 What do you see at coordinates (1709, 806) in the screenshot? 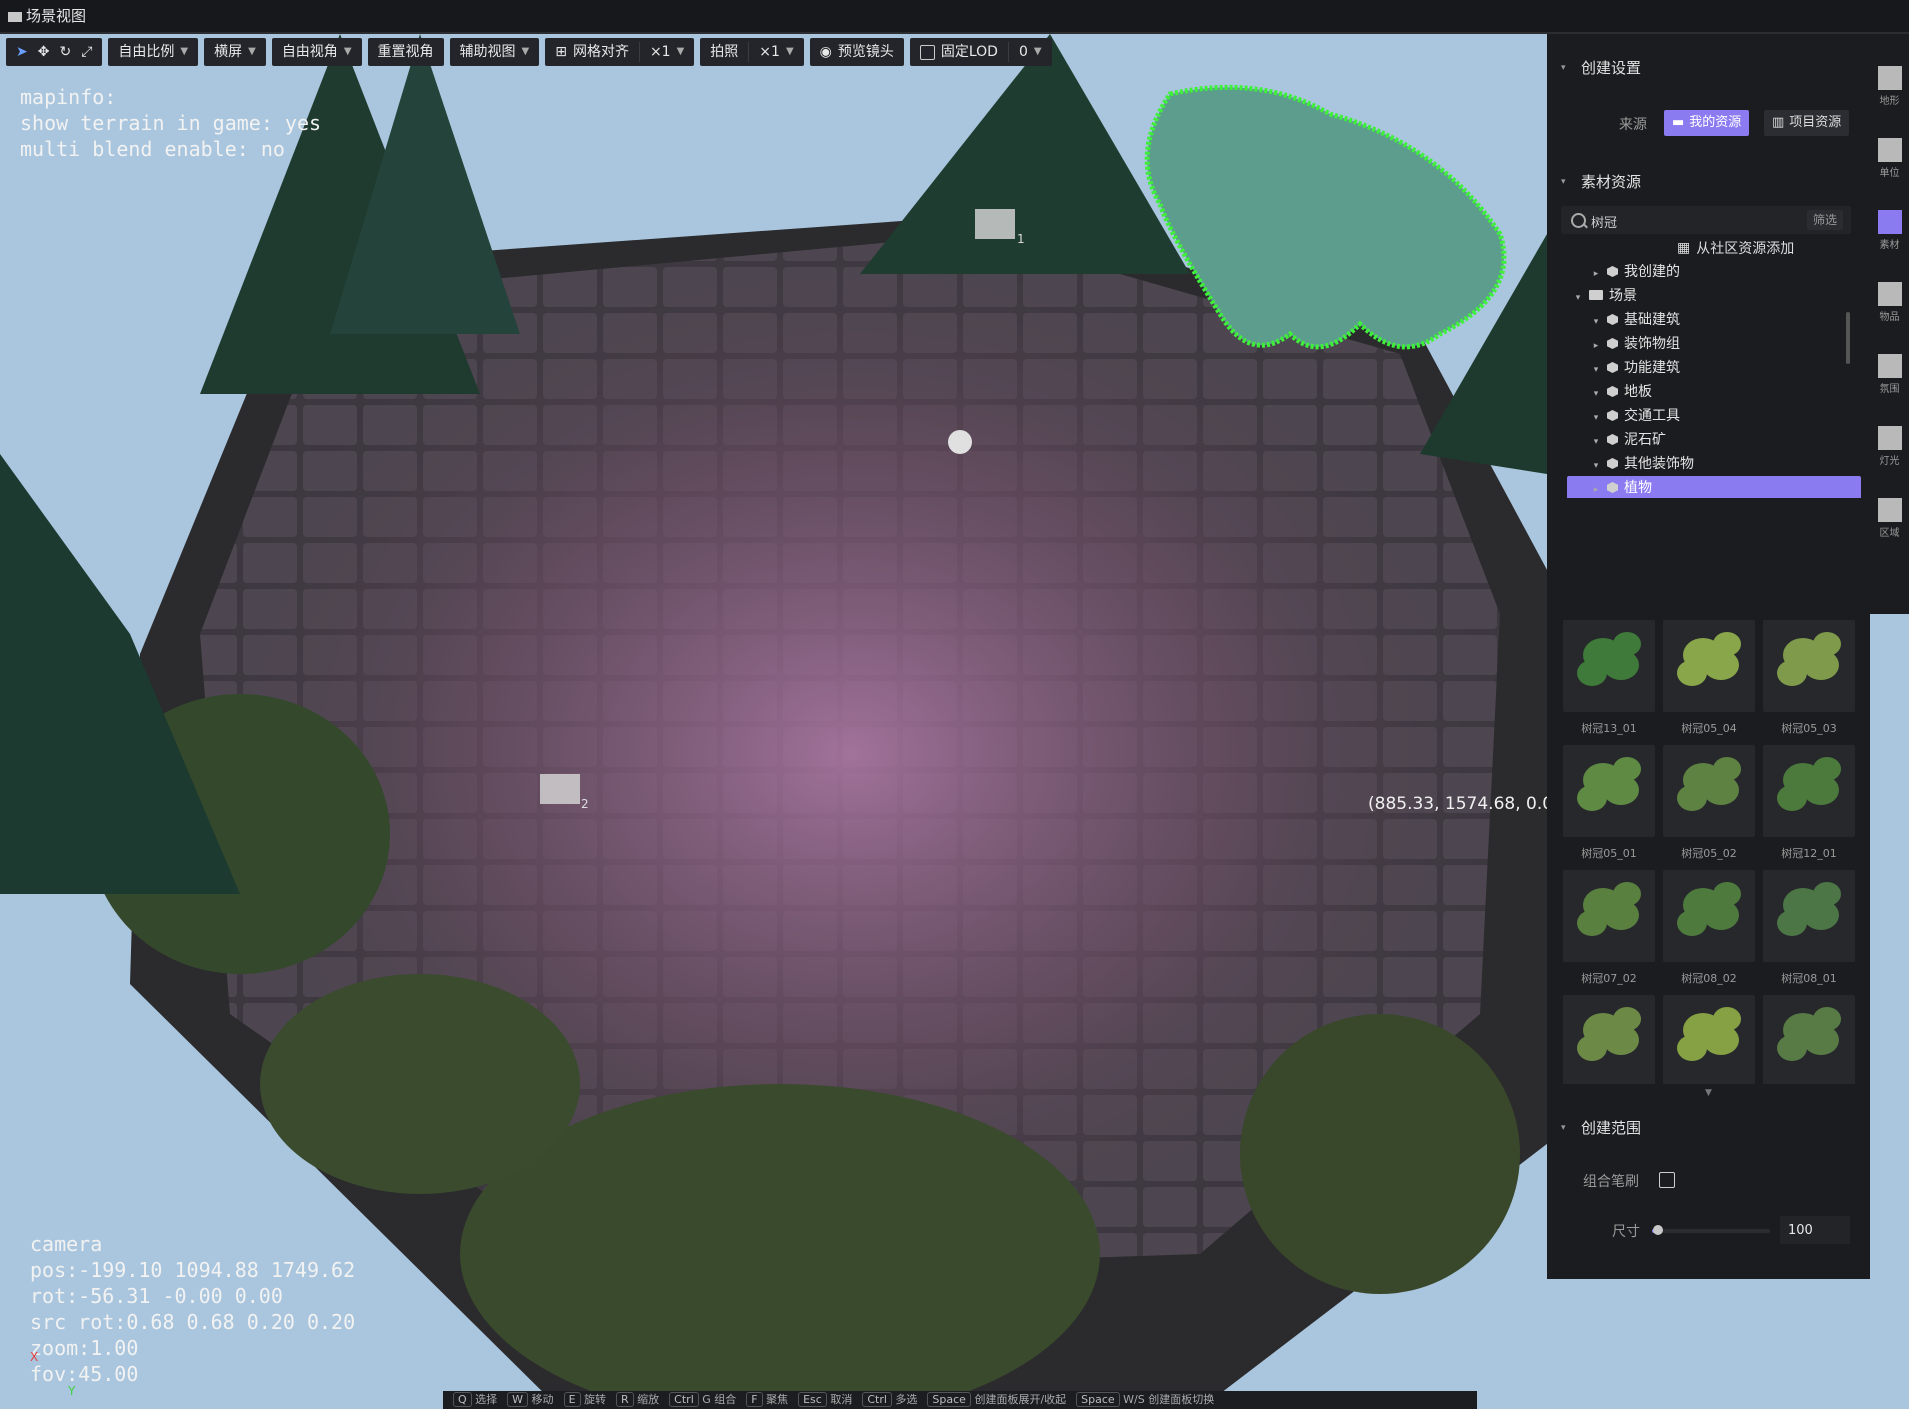
I see `asset-thumbnail: 树冠05_02` at bounding box center [1709, 806].